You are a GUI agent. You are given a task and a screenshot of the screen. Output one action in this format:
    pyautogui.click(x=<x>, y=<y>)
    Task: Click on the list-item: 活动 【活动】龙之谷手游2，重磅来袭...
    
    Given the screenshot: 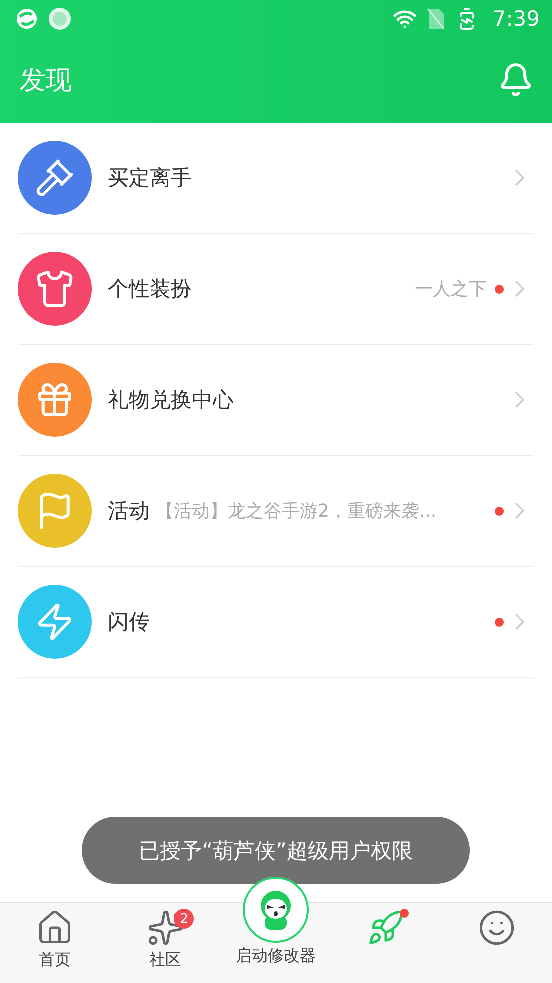 What is the action you would take?
    pyautogui.click(x=276, y=511)
    